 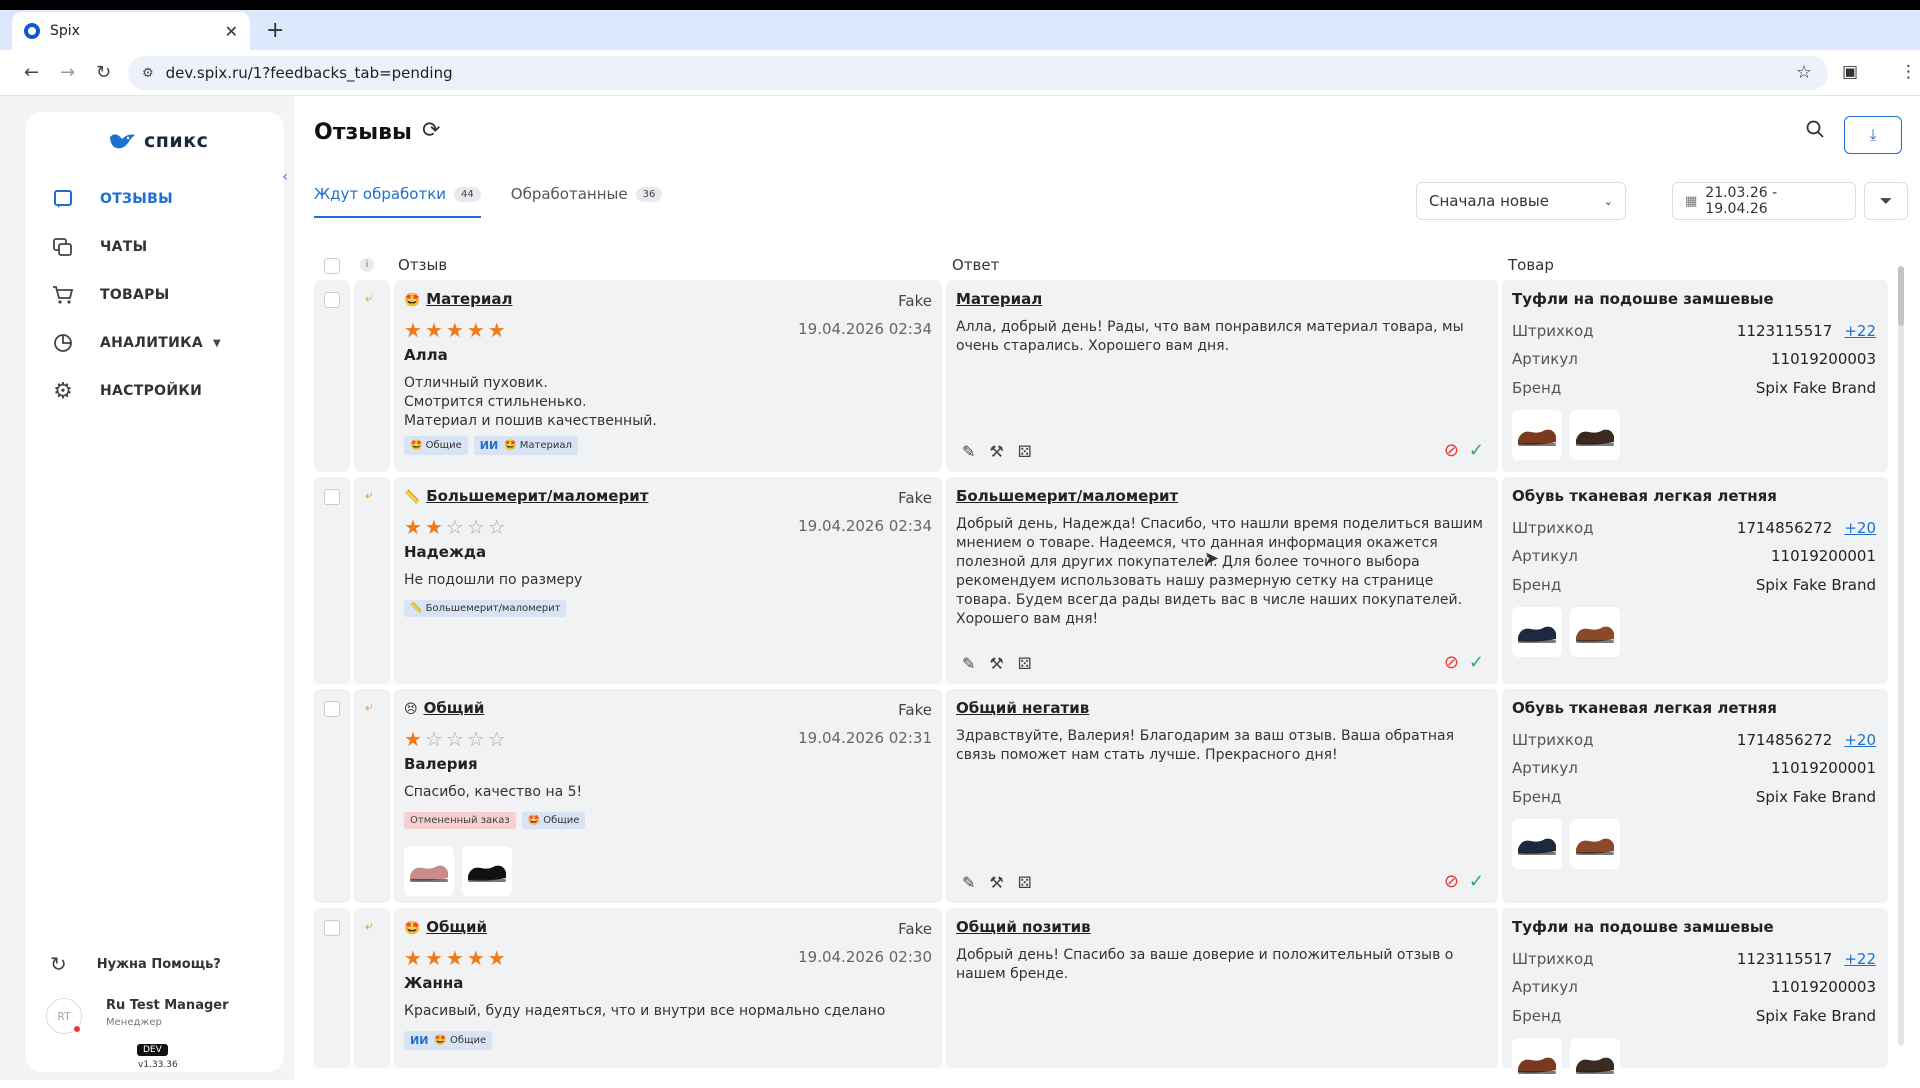 I want to click on url-field: ⚙ dev.spix.ru/1?feedbacks_tab=pending ☆, so click(x=978, y=73).